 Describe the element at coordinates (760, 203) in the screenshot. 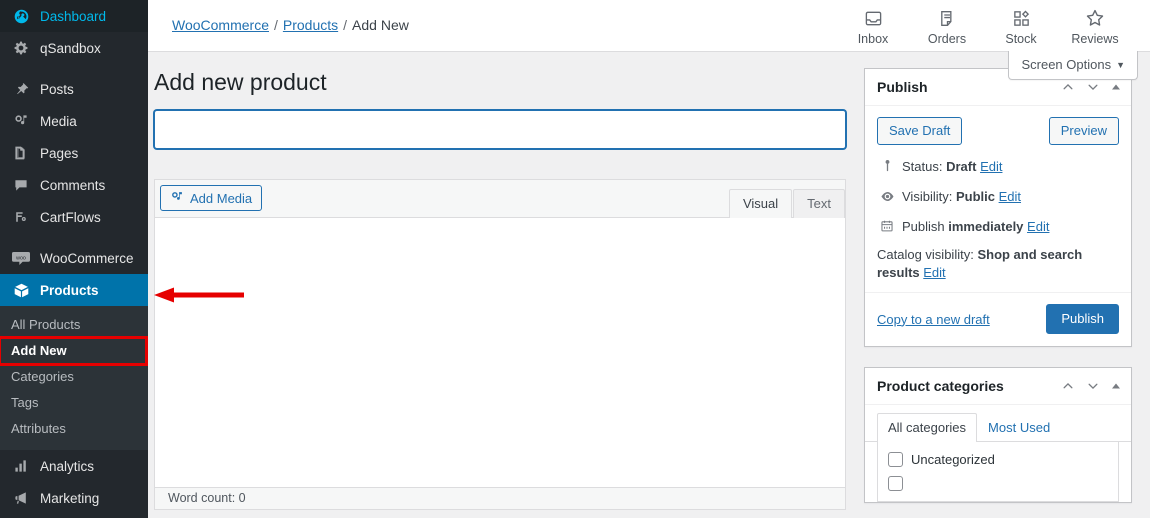

I see `tab-visual: Visual` at that location.